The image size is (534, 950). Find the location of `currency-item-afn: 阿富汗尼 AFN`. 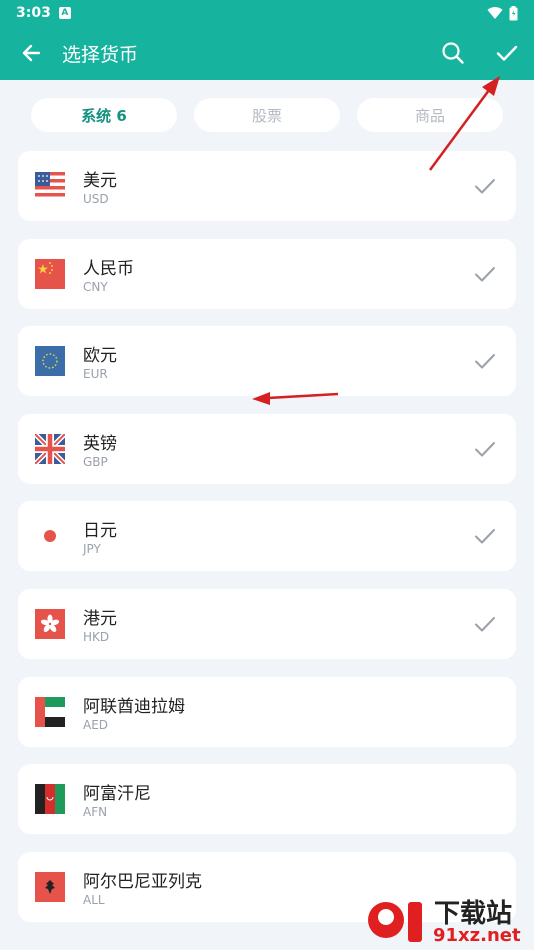

currency-item-afn: 阿富汗尼 AFN is located at coordinates (267, 799).